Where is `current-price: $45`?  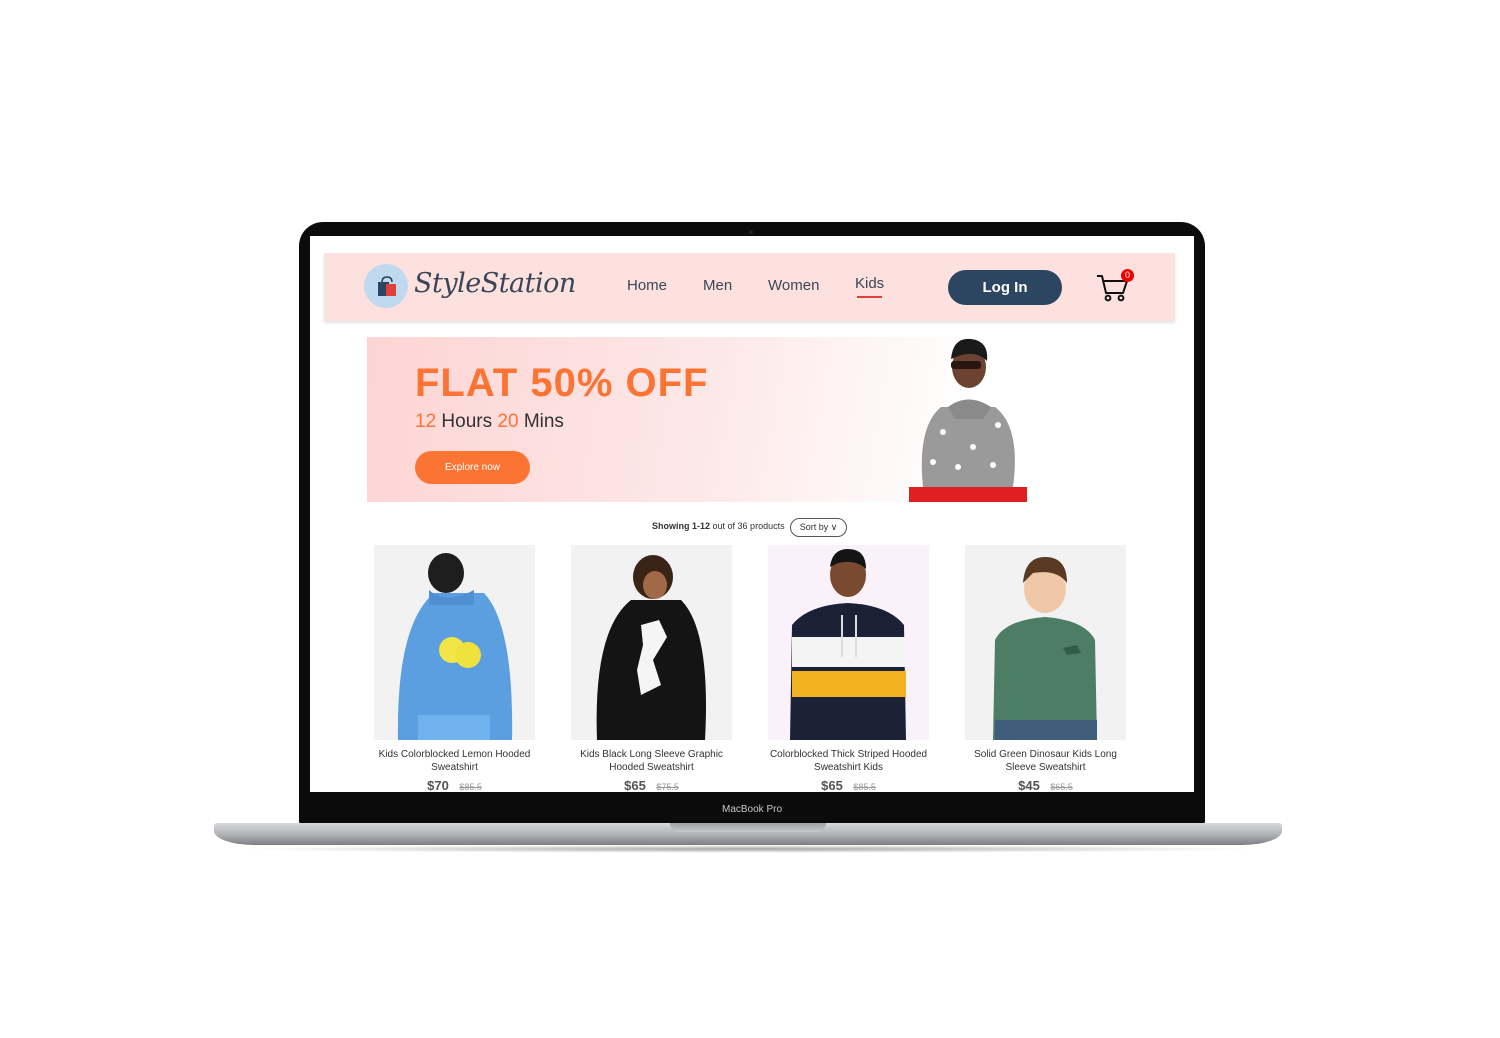
current-price: $45 is located at coordinates (1029, 785).